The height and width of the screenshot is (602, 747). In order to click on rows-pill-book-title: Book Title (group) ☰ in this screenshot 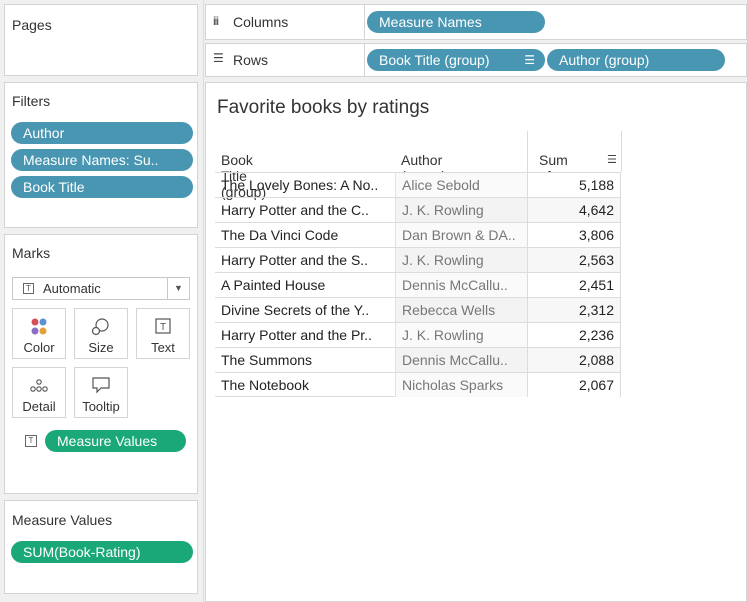, I will do `click(456, 60)`.